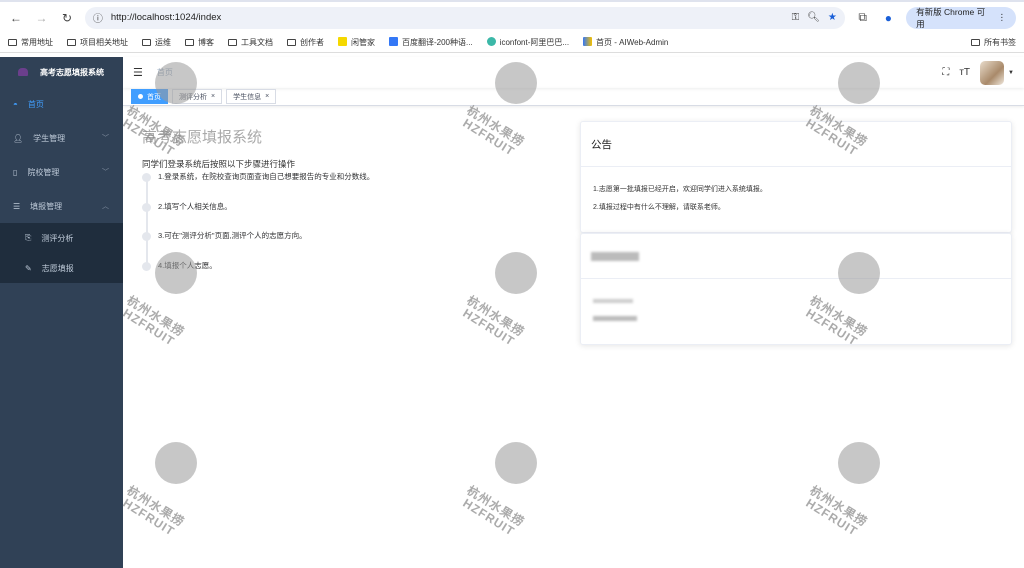 This screenshot has width=1024, height=568. What do you see at coordinates (659, 207) in the screenshot?
I see `notice-line: 2.填报过程中有什么不理解，请联系老师。` at bounding box center [659, 207].